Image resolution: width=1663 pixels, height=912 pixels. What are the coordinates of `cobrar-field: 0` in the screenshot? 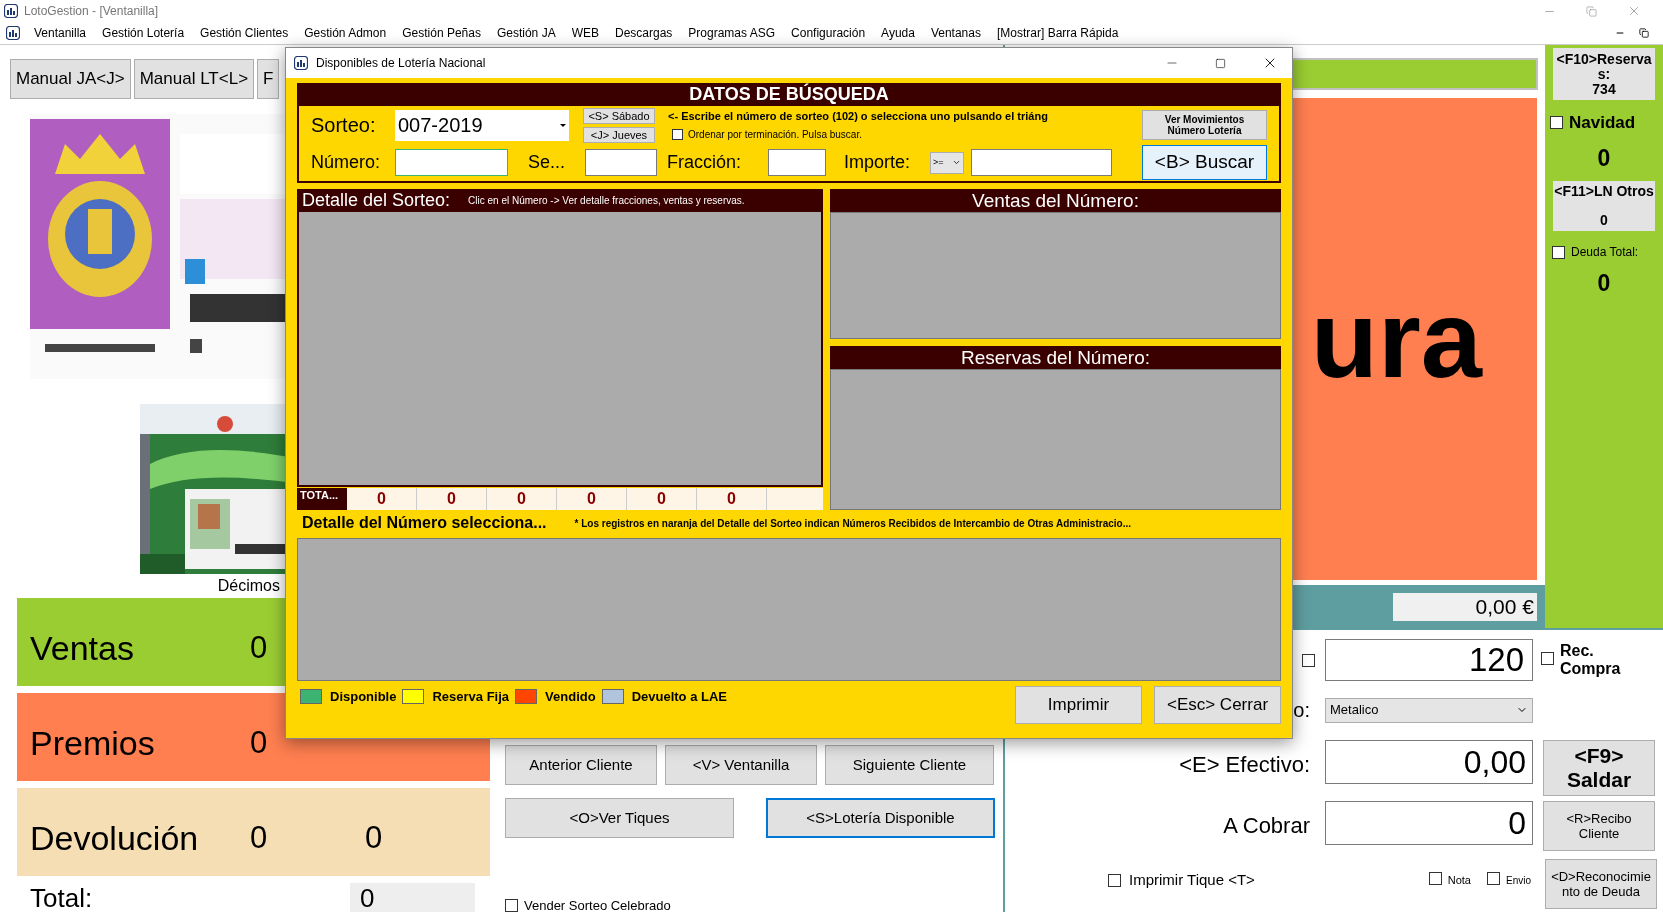 It's located at (1429, 823).